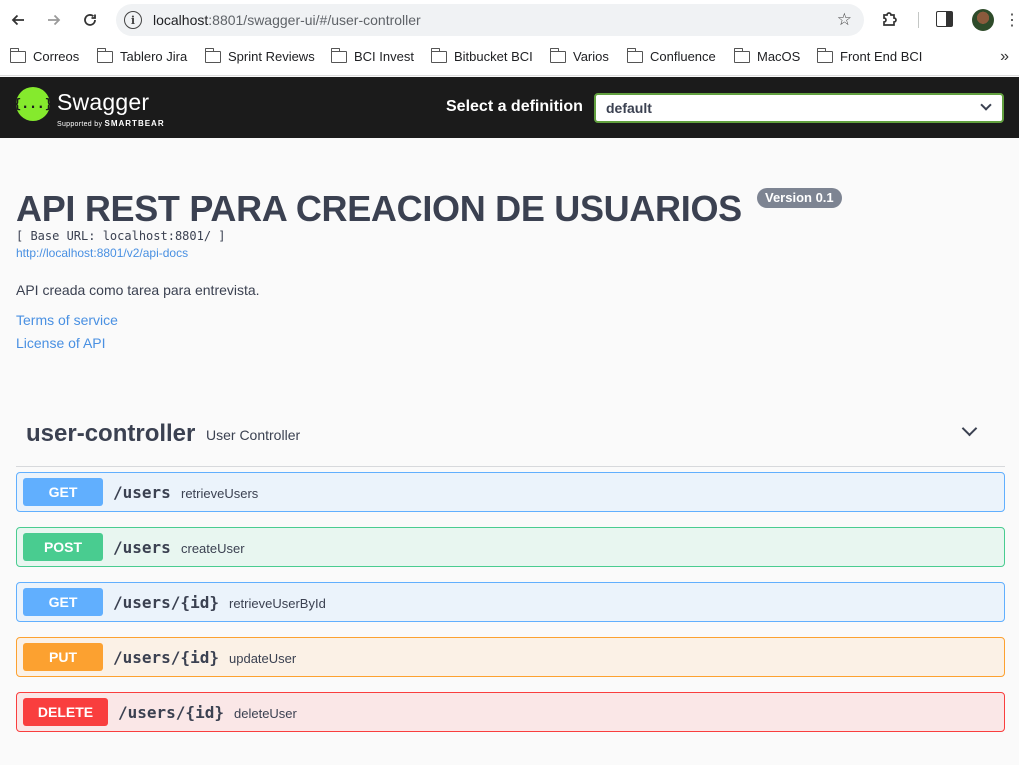  I want to click on operation-delete-user: DELETE /users/{id} deleteUser, so click(510, 712).